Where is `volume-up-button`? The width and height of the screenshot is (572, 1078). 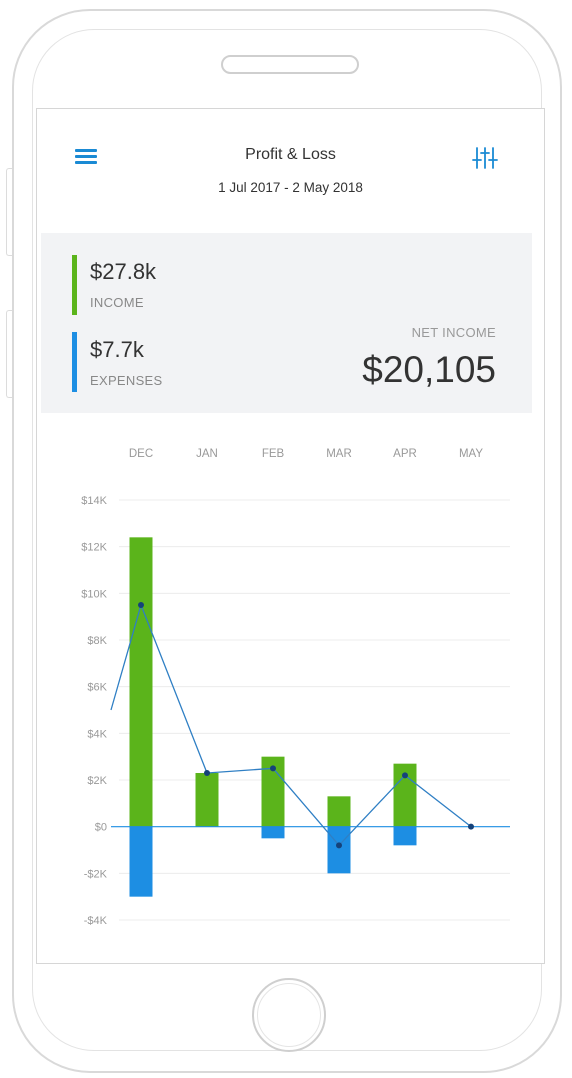 volume-up-button is located at coordinates (9, 212).